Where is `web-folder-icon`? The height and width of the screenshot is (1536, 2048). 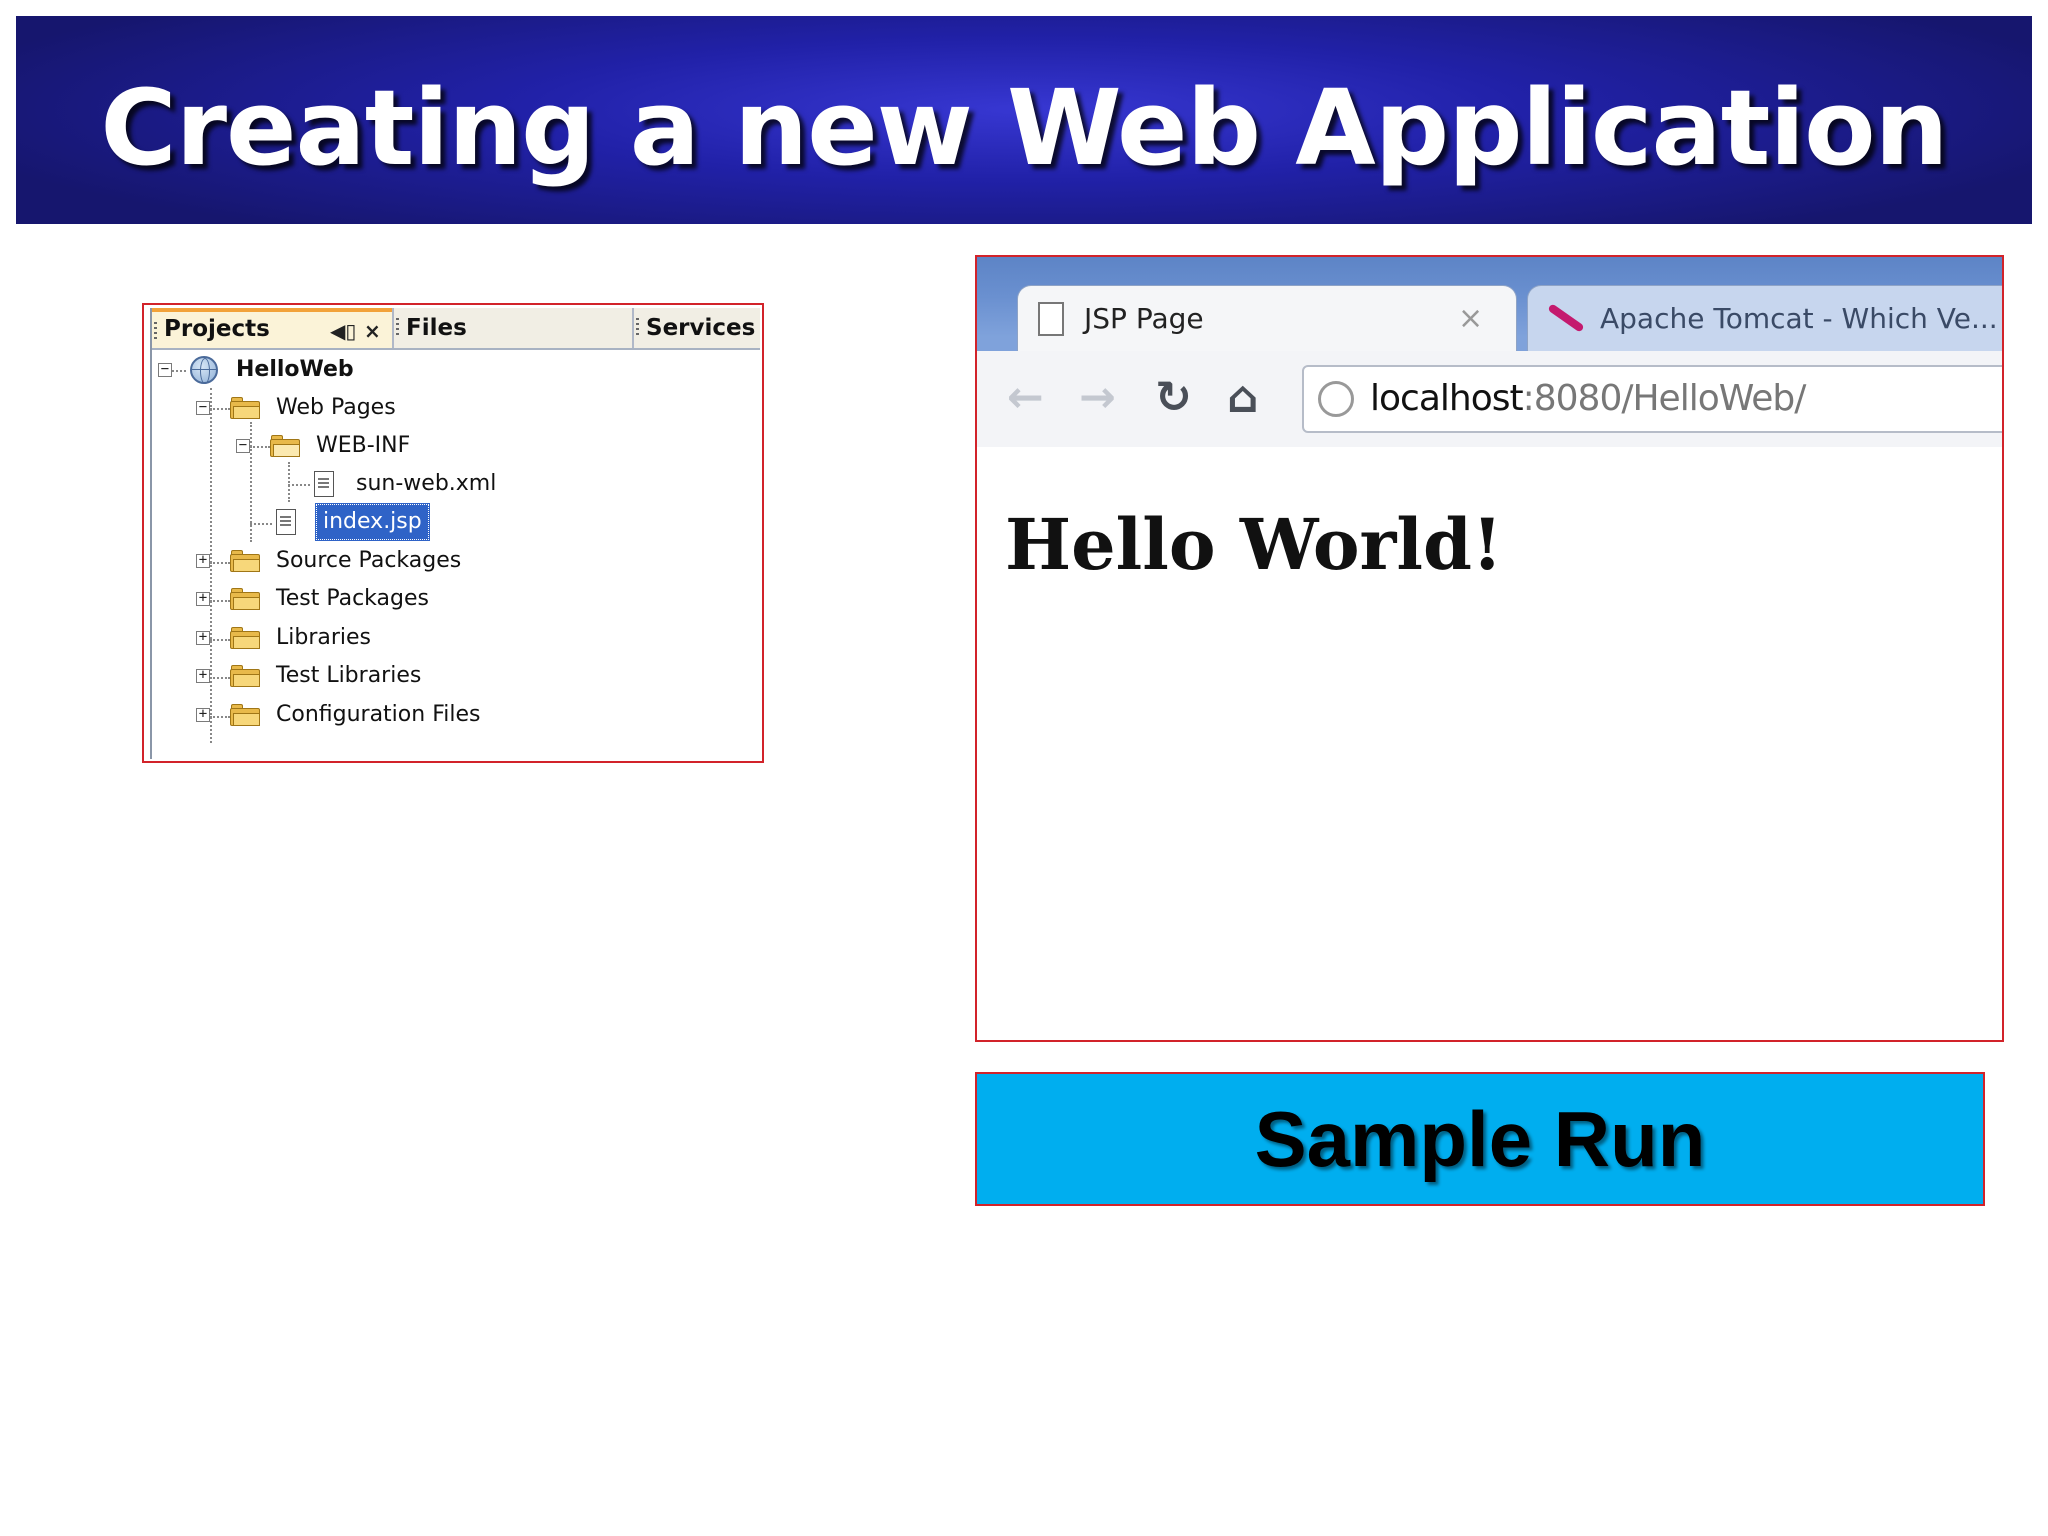 web-folder-icon is located at coordinates (245, 408).